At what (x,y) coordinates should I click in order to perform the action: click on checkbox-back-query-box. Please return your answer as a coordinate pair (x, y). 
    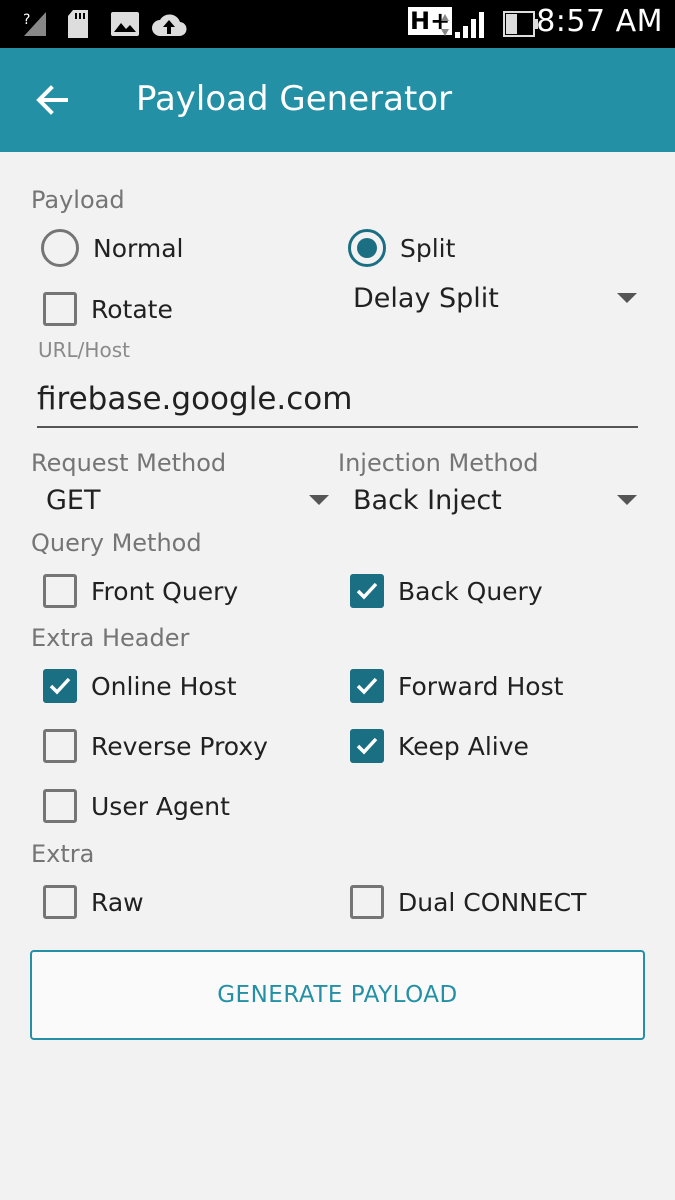
    Looking at the image, I should click on (367, 591).